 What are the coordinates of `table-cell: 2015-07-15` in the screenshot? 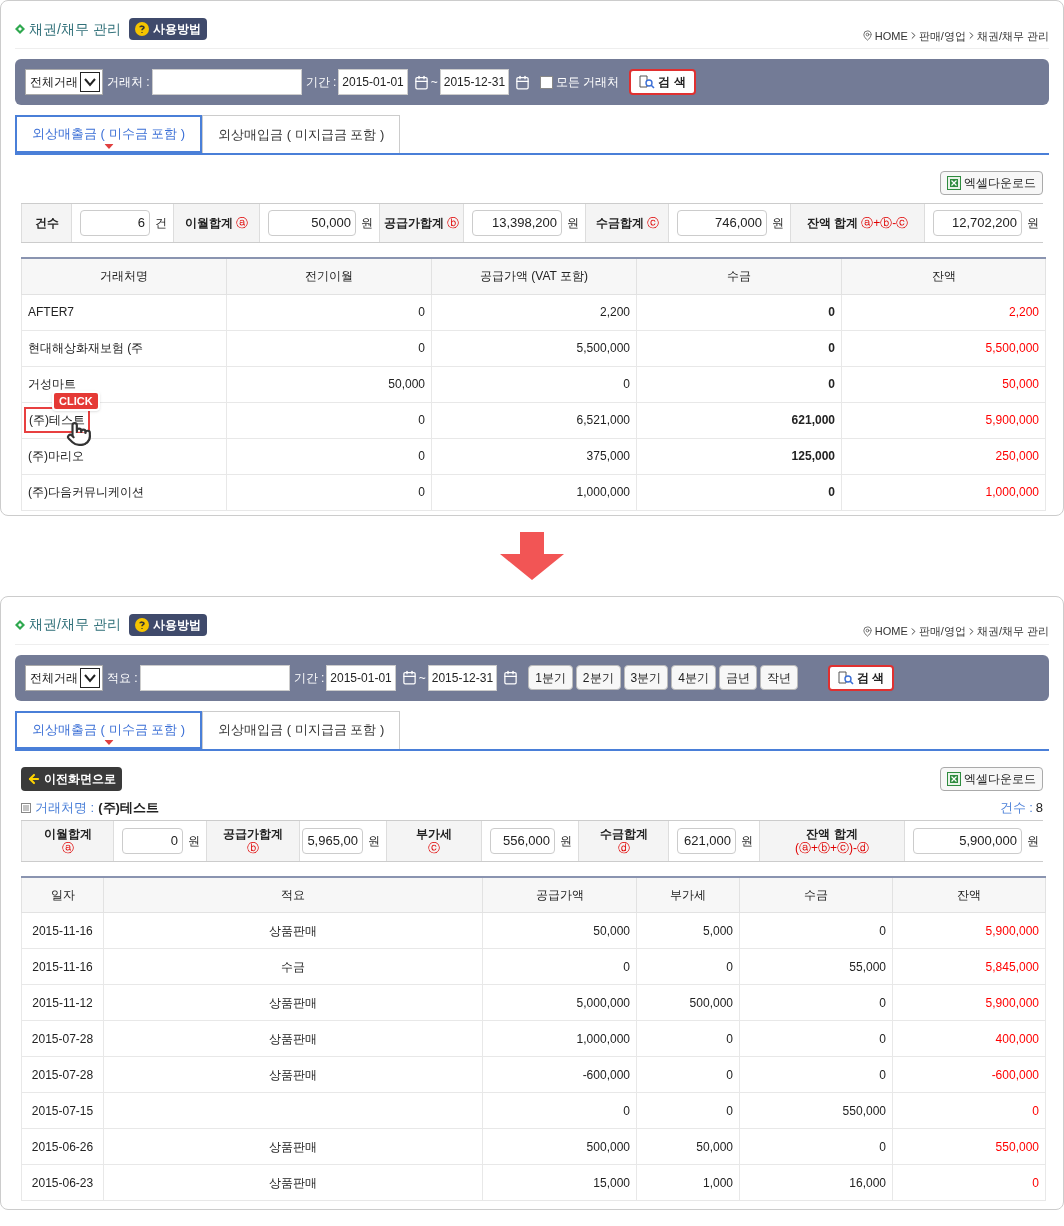 It's located at (62, 1110).